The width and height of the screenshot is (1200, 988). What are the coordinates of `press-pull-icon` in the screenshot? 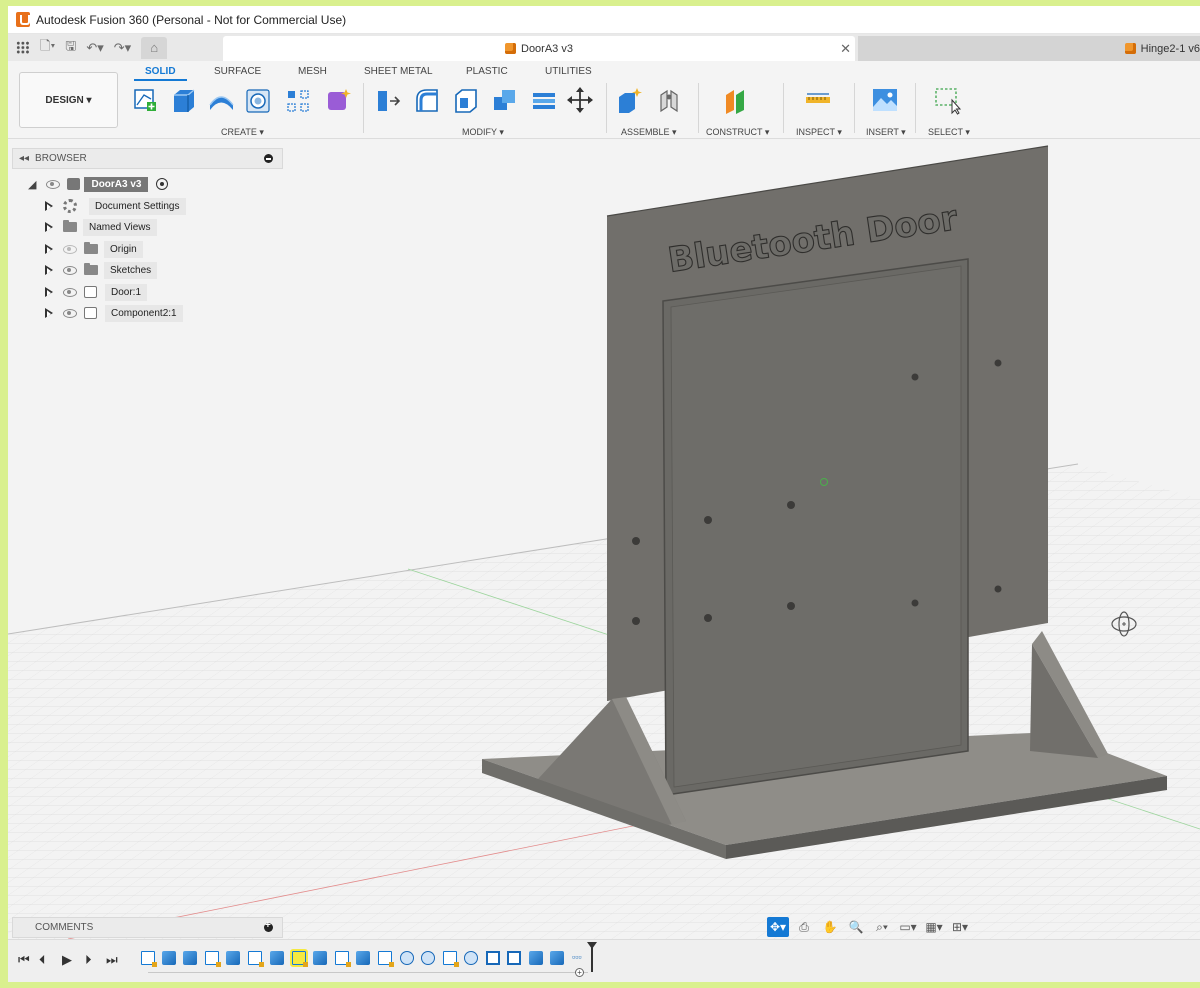 It's located at (388, 100).